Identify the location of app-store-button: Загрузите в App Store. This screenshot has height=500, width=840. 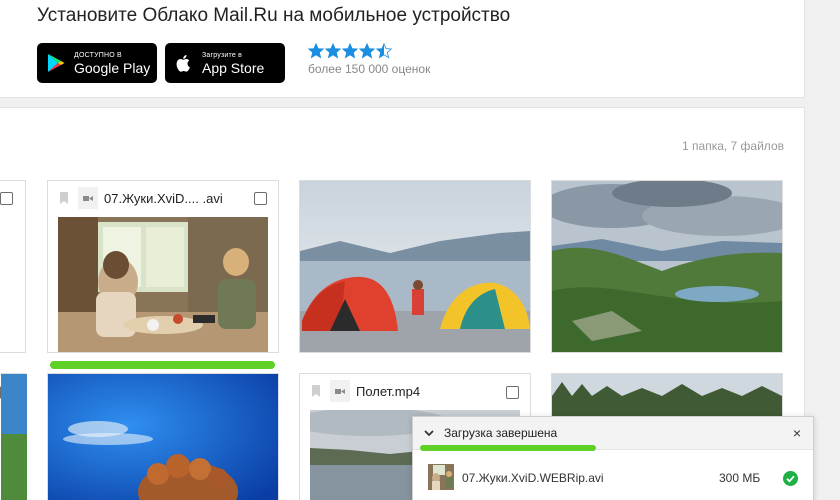
(225, 63).